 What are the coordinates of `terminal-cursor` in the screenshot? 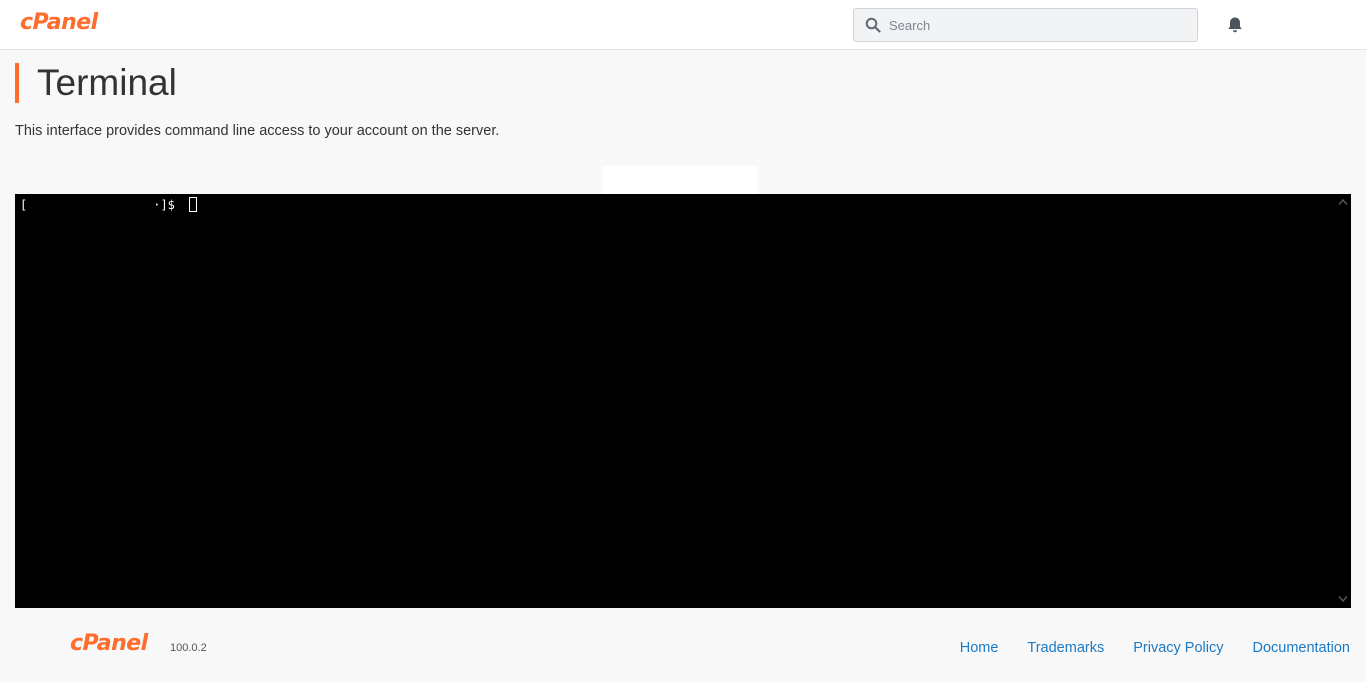 It's located at (193, 204).